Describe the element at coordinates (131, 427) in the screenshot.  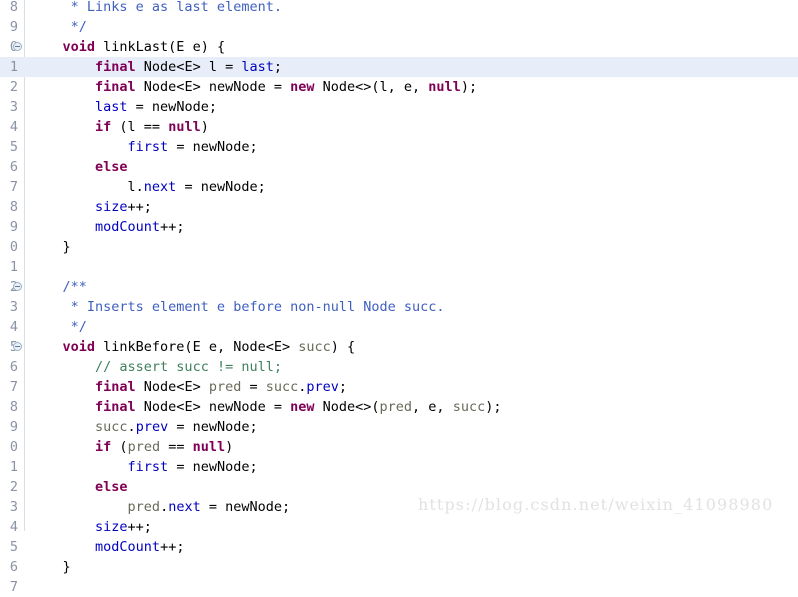
I see `code-token: .` at that location.